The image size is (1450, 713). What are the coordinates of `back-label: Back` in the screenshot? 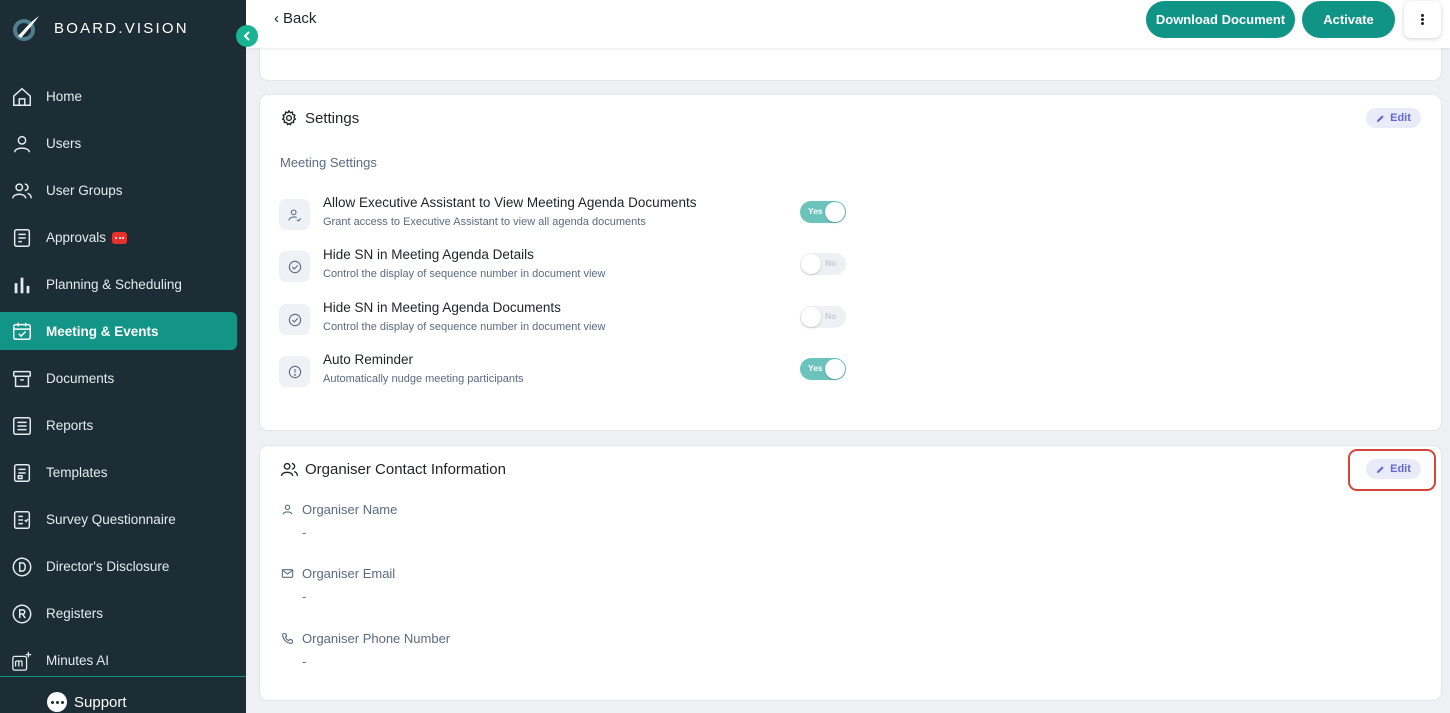 It's located at (300, 18).